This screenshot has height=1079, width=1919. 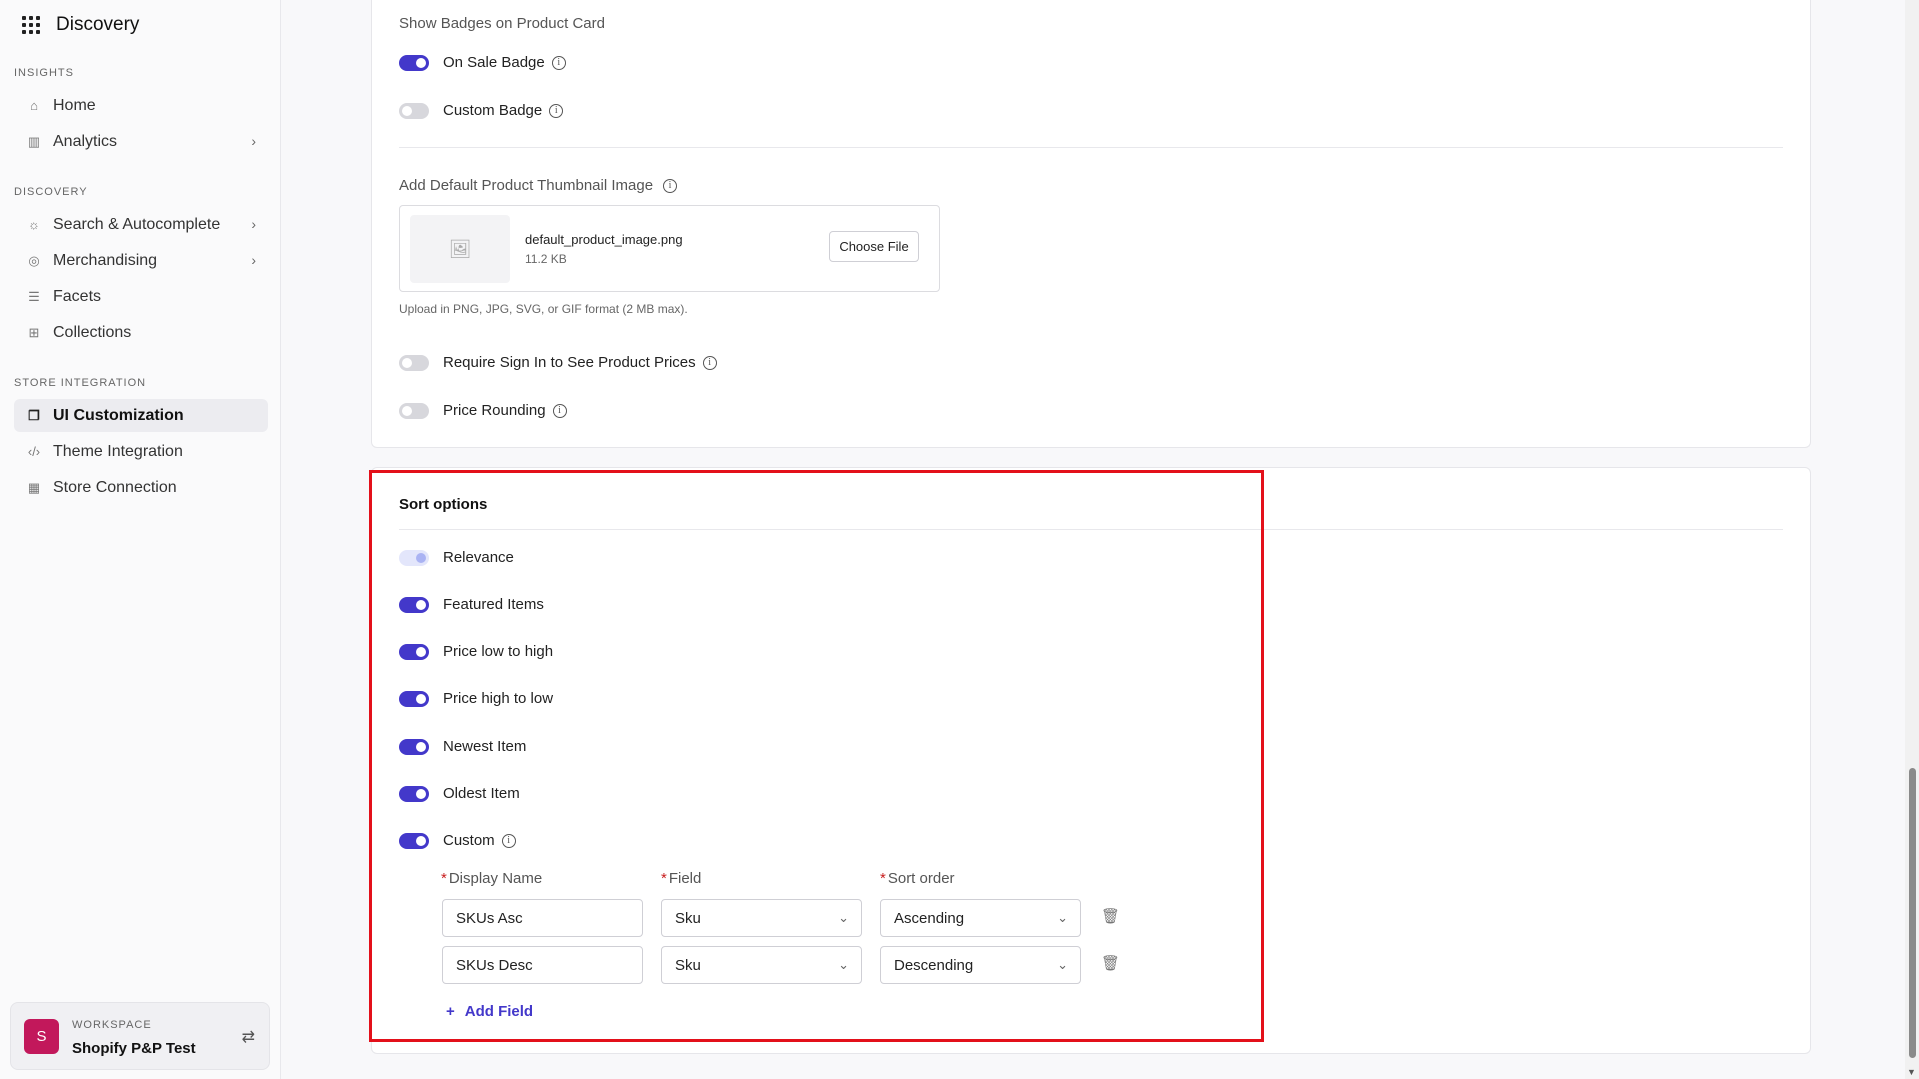 What do you see at coordinates (41, 1036) in the screenshot?
I see `avatar: S` at bounding box center [41, 1036].